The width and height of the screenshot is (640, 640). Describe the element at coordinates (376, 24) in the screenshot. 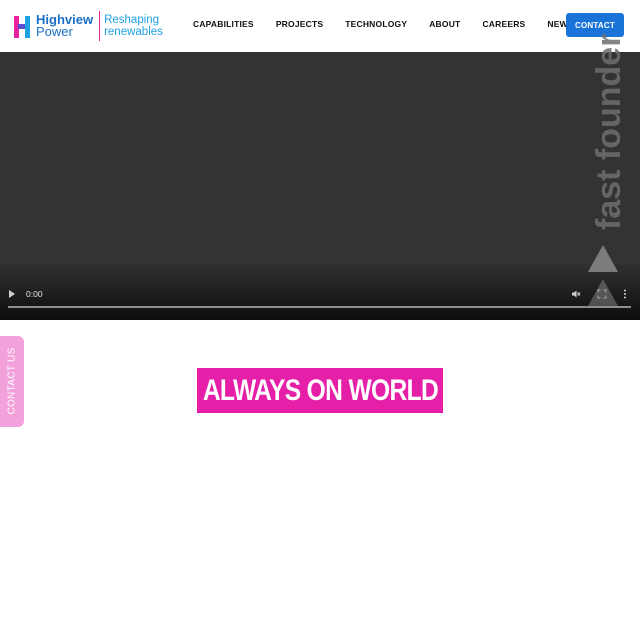

I see `nav-technology: TECHNOLOGY` at that location.